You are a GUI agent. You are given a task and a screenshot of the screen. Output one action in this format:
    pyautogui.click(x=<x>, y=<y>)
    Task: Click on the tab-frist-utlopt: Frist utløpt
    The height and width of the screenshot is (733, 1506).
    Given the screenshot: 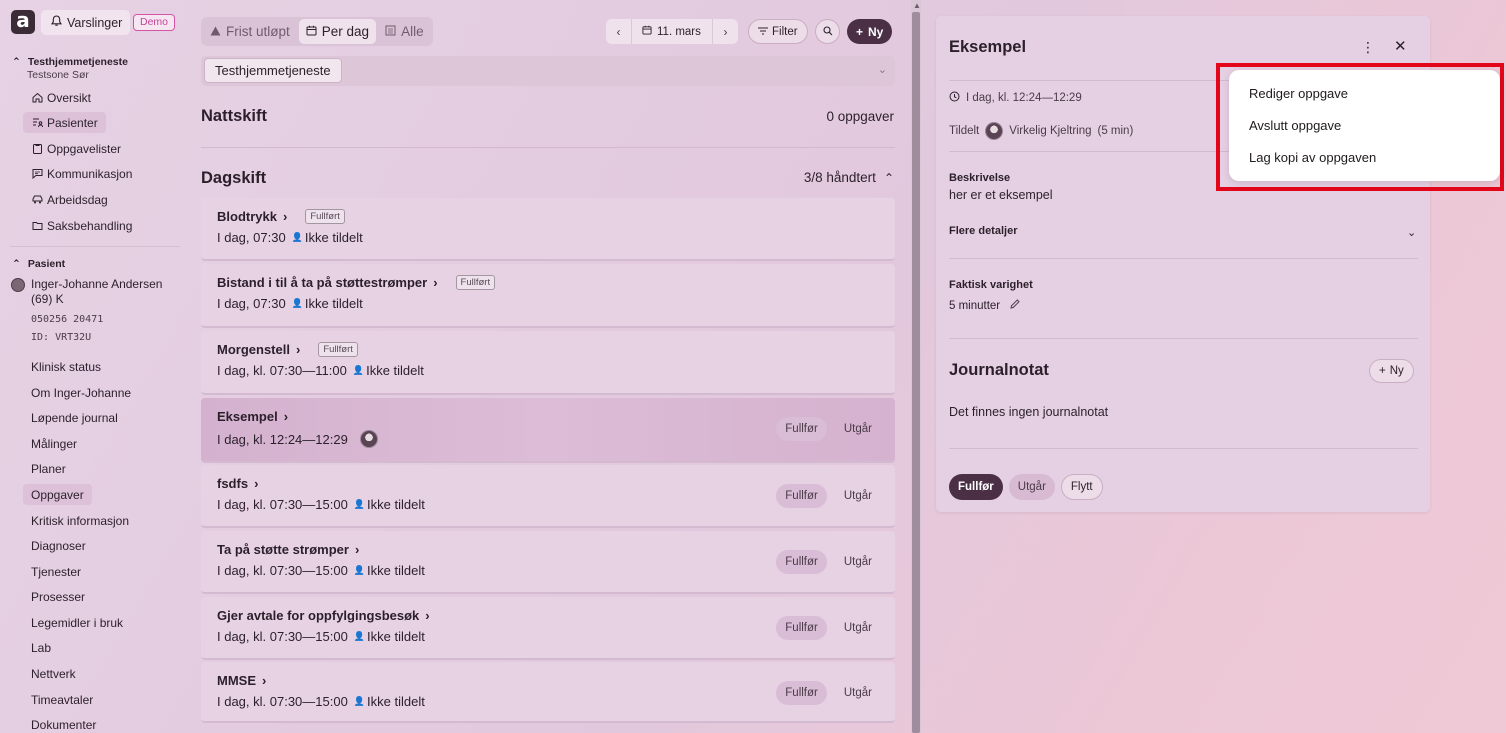 What is the action you would take?
    pyautogui.click(x=250, y=31)
    